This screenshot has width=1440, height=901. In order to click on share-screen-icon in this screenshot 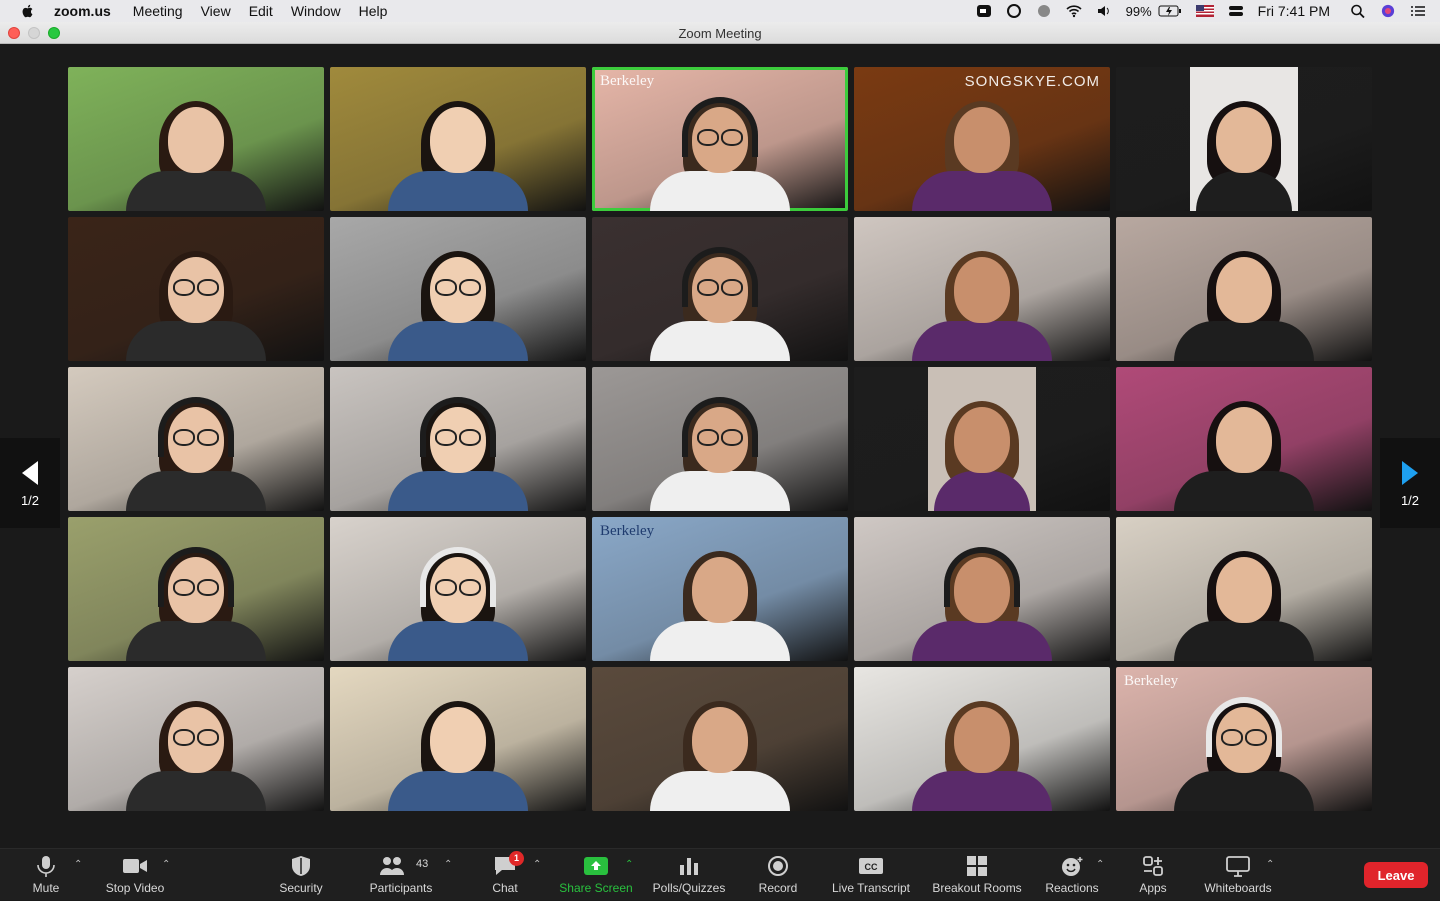, I will do `click(596, 866)`.